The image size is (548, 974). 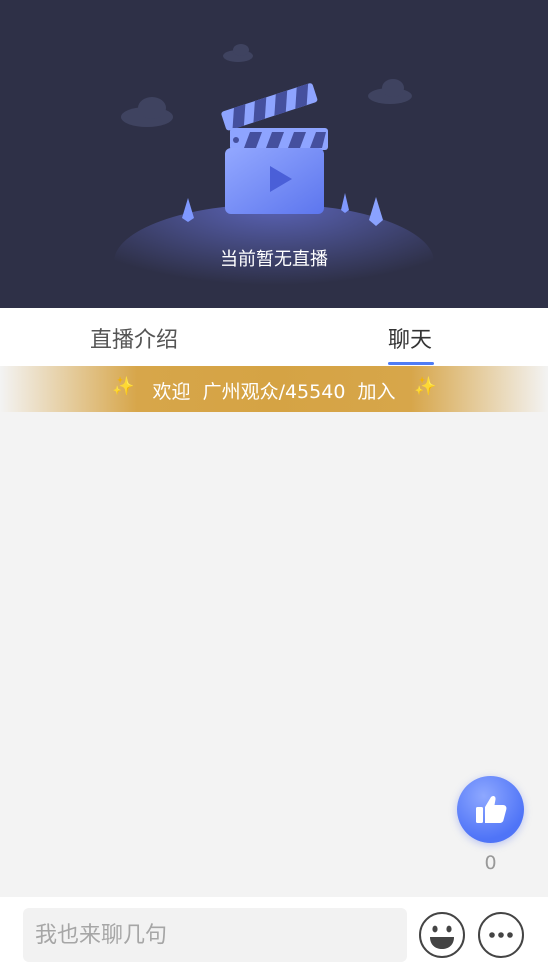 What do you see at coordinates (215, 935) in the screenshot?
I see `chat-input` at bounding box center [215, 935].